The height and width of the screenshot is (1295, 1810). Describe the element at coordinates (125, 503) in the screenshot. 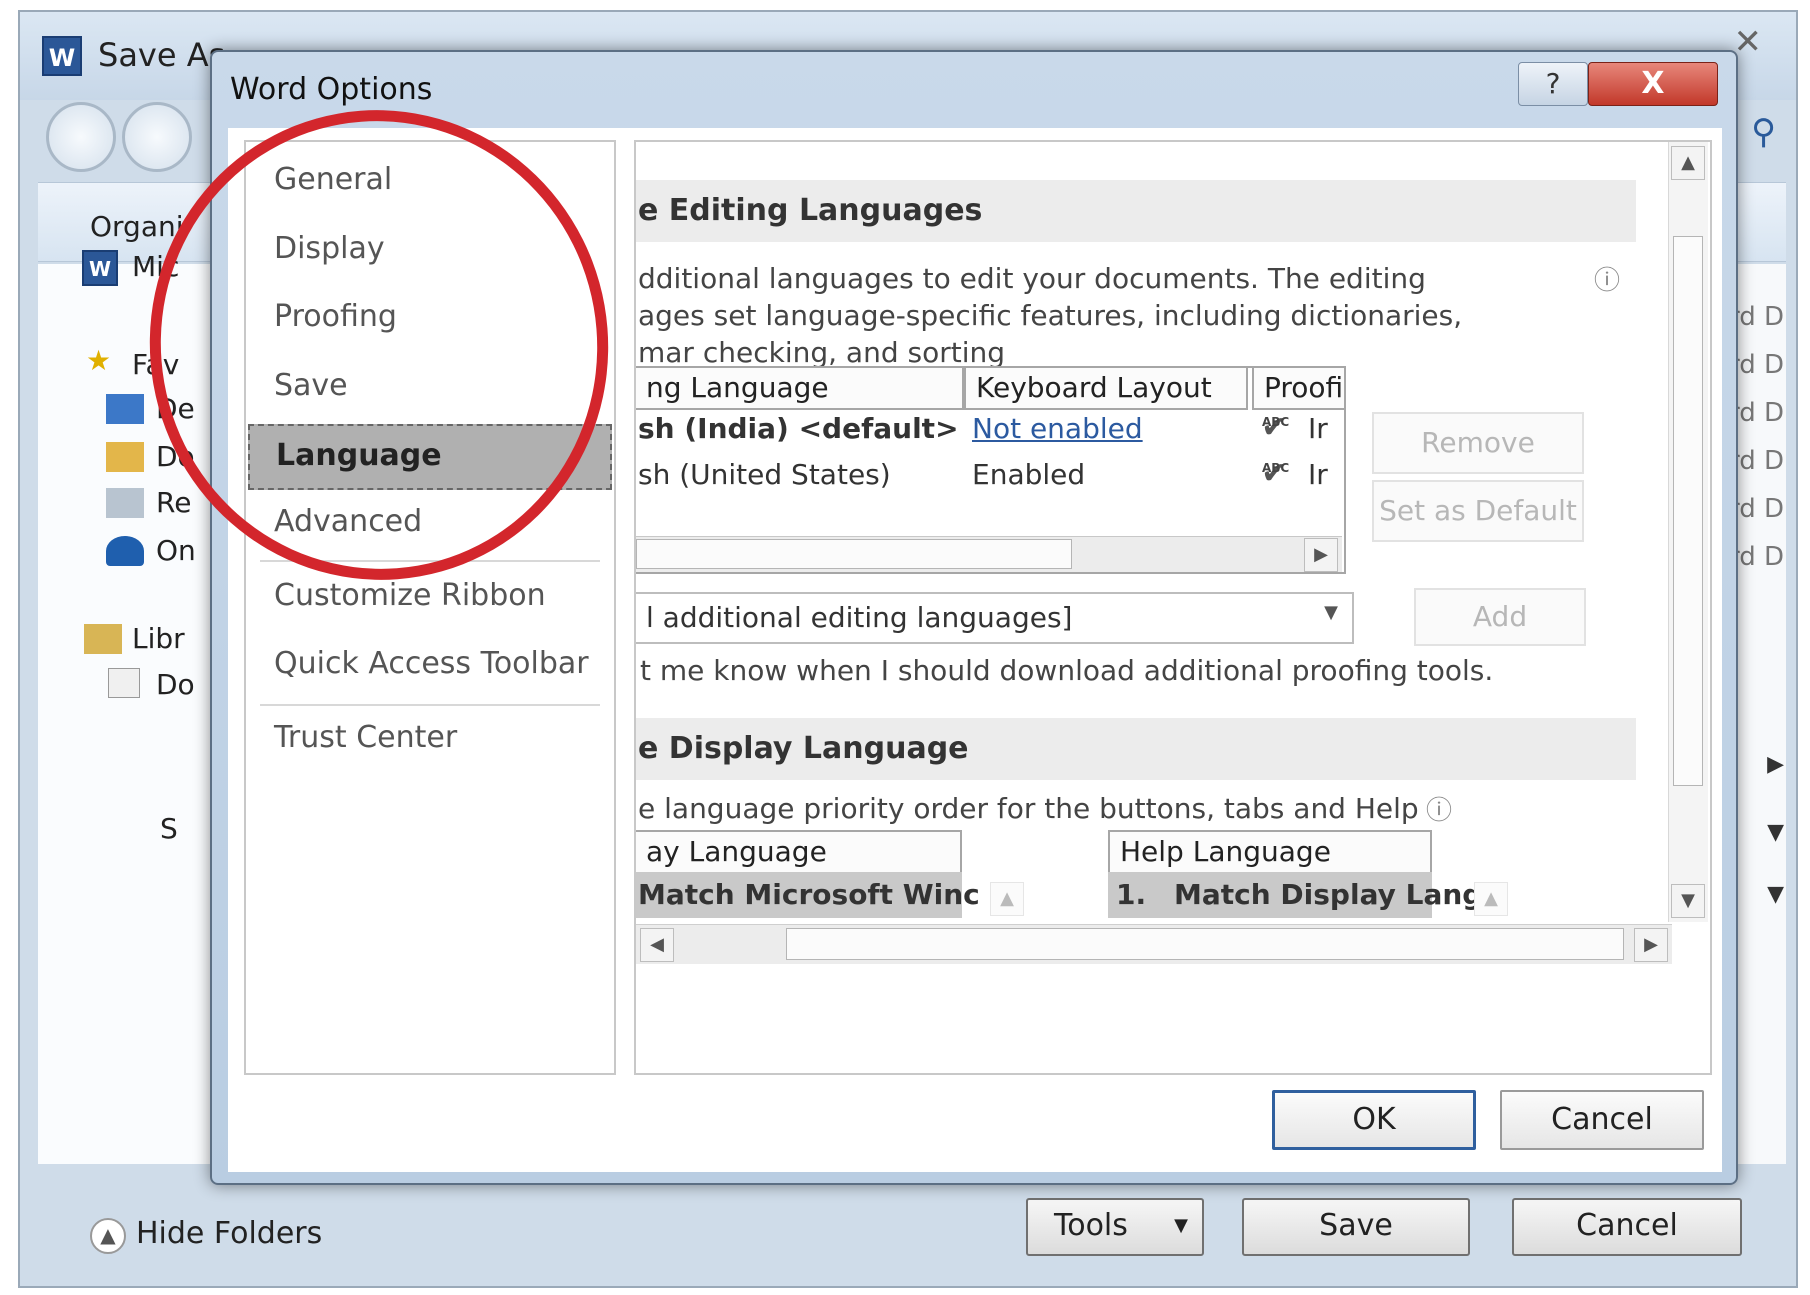

I see `recent-places-icon` at that location.